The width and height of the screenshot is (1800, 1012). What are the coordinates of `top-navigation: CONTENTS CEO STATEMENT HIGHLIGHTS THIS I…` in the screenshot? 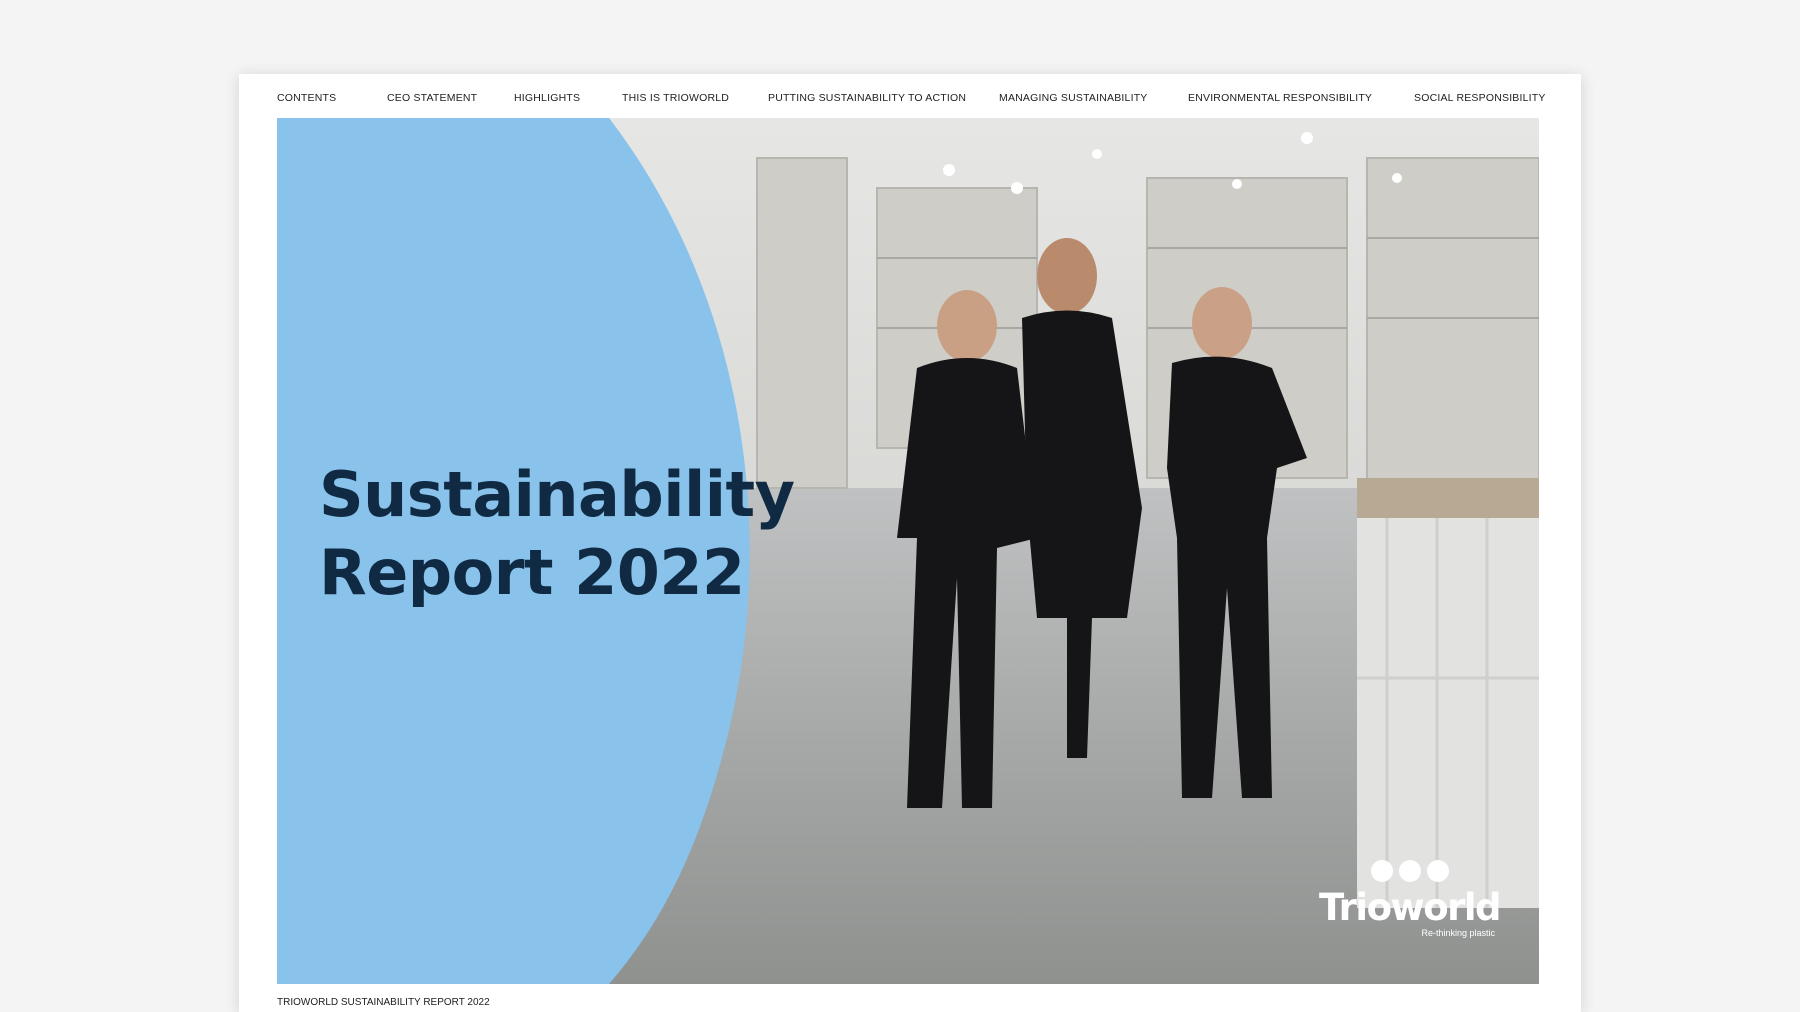 It's located at (910, 96).